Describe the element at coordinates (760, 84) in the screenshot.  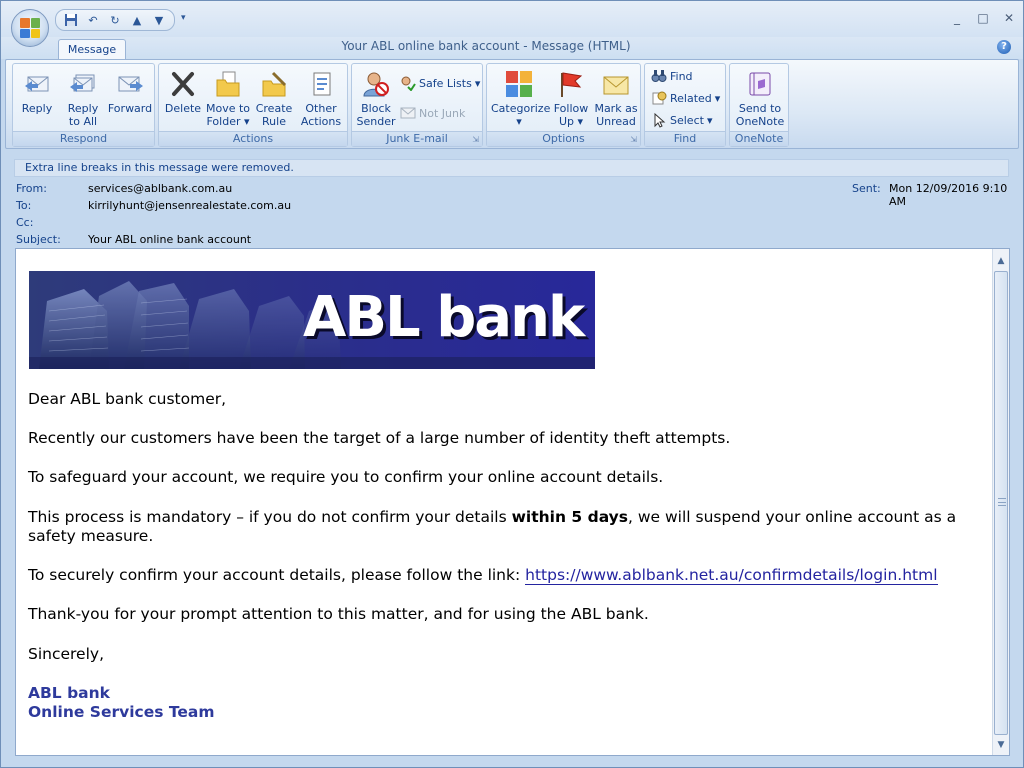
I see `onenote-icon` at that location.